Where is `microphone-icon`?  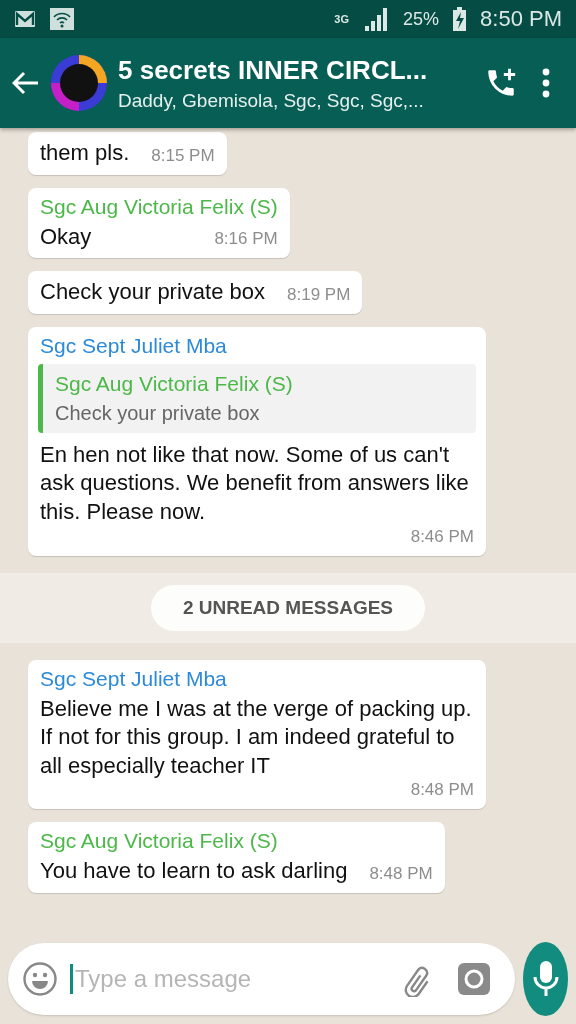
microphone-icon is located at coordinates (545, 979).